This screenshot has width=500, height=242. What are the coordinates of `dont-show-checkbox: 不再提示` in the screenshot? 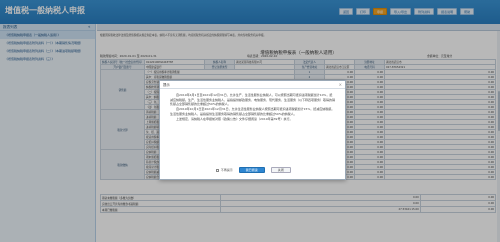 It's located at (224, 170).